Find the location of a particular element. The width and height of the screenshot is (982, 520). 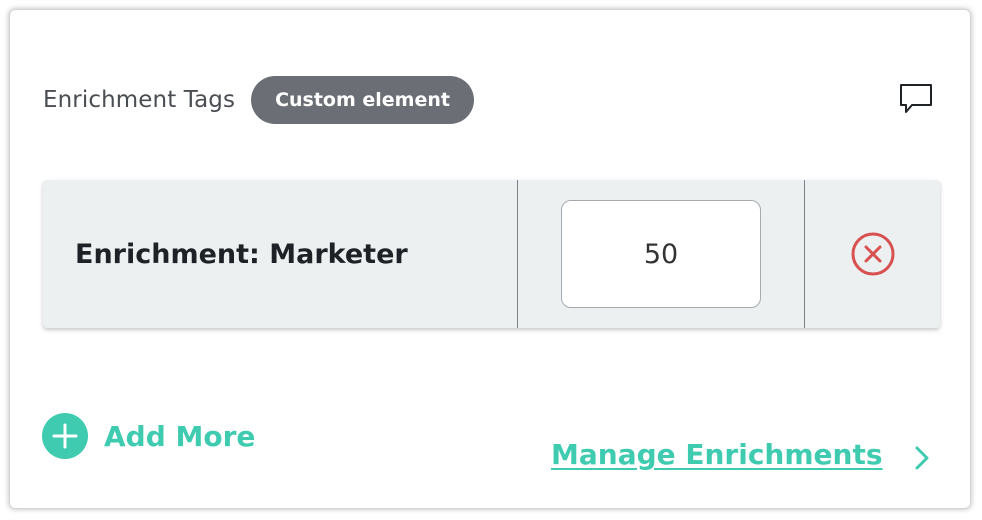

enrichment-label: Enrichment: Marketer is located at coordinates (241, 254).